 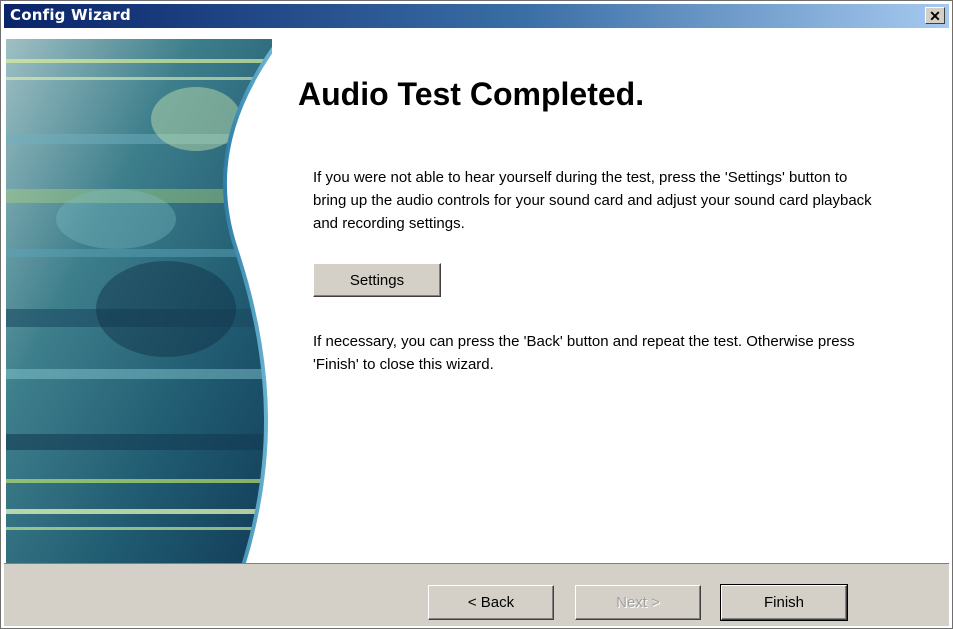 I want to click on close-button: ✕, so click(x=935, y=15).